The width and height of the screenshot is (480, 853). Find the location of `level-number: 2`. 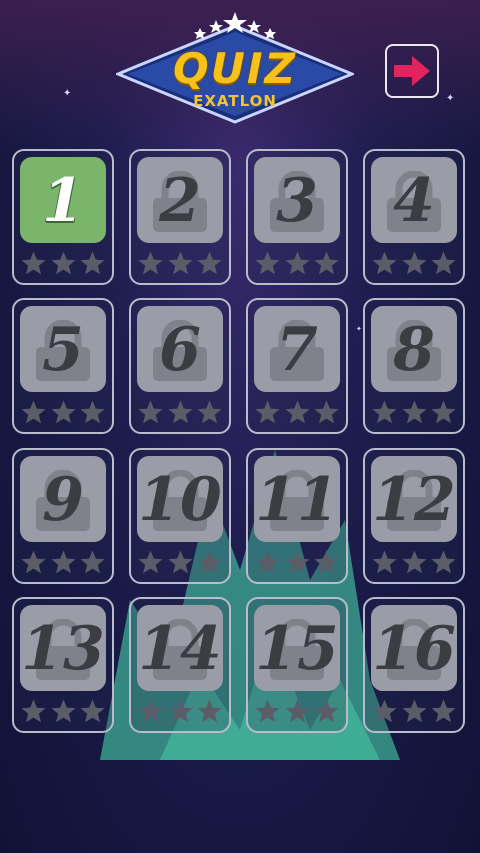

level-number: 2 is located at coordinates (180, 201).